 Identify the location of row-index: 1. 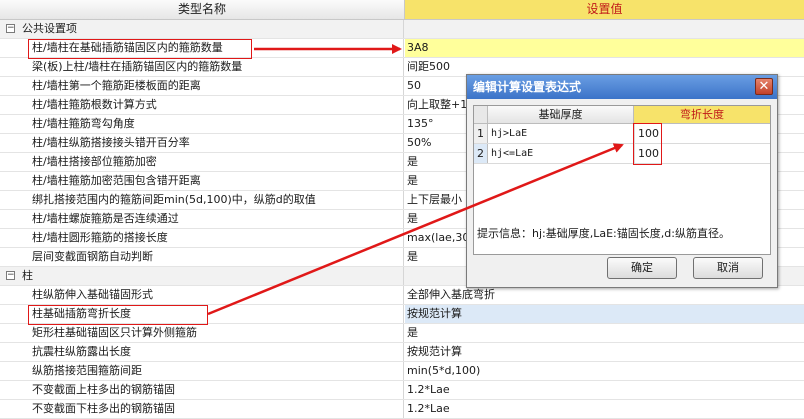
(481, 133).